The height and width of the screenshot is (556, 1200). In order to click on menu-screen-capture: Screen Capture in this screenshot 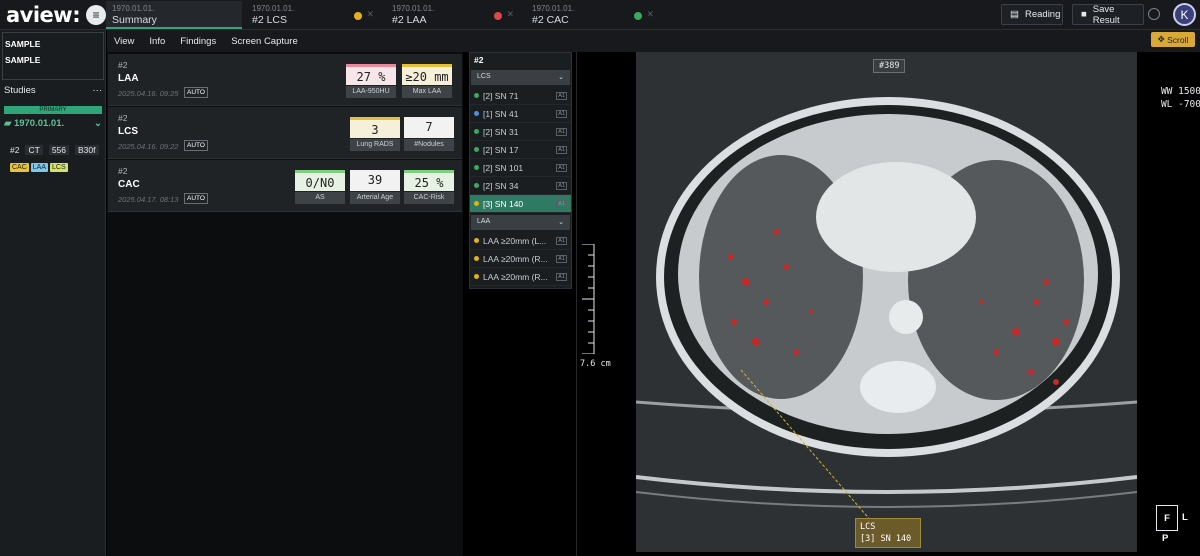, I will do `click(264, 41)`.